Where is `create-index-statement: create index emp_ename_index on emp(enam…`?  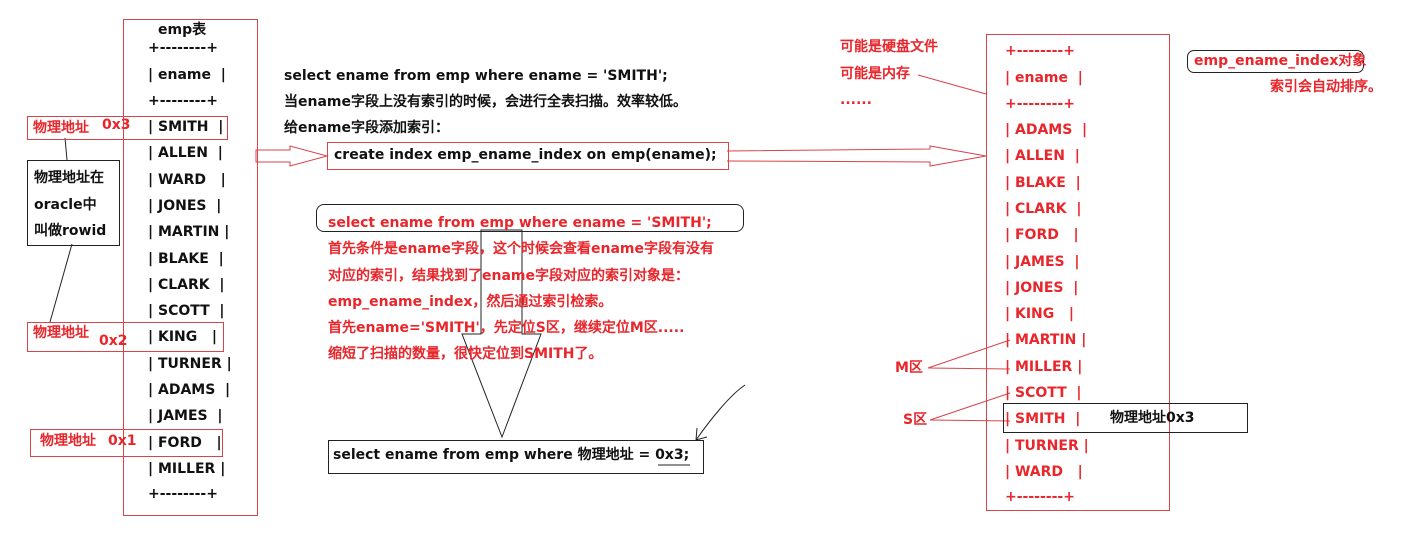 create-index-statement: create index emp_ename_index on emp(enam… is located at coordinates (525, 155).